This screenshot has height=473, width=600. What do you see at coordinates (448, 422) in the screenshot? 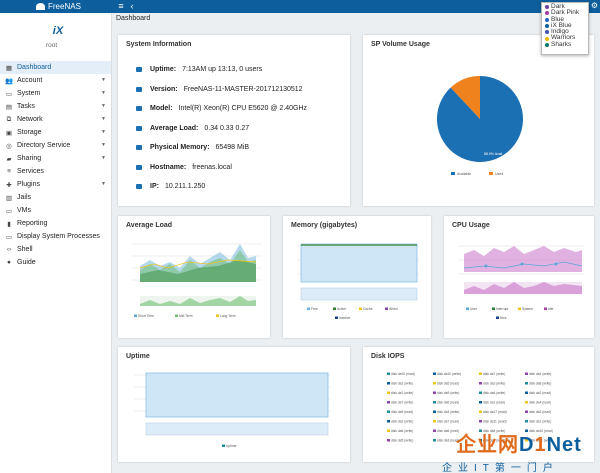
I see `legend-label: disk da7 (read)` at bounding box center [448, 422].